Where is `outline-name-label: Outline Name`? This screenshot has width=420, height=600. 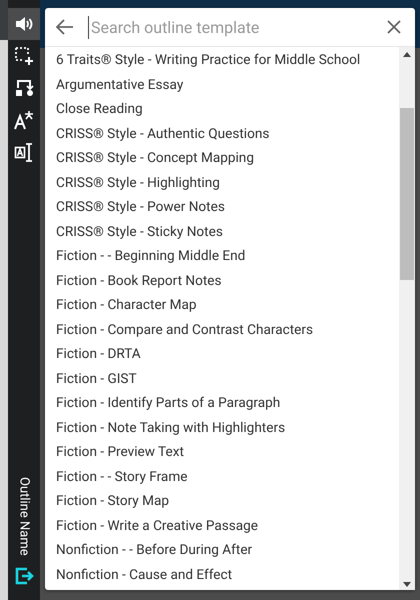 outline-name-label: Outline Name is located at coordinates (24, 516).